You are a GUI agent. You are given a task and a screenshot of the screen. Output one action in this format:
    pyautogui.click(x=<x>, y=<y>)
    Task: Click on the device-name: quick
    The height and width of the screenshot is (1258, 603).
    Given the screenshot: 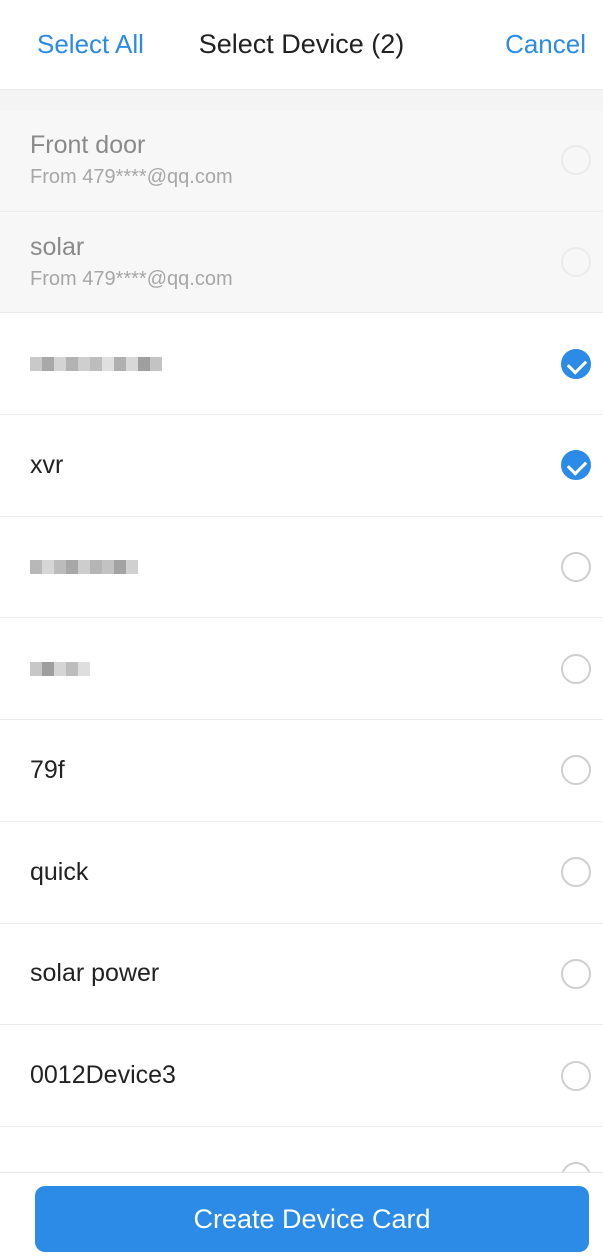 What is the action you would take?
    pyautogui.click(x=59, y=871)
    